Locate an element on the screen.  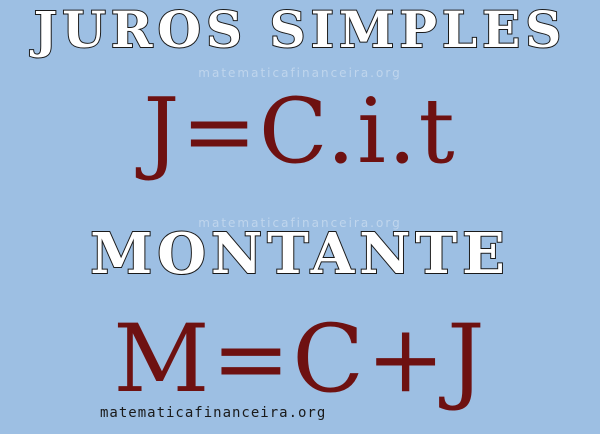
montante-heading: MONTANTE is located at coordinates (299, 254).